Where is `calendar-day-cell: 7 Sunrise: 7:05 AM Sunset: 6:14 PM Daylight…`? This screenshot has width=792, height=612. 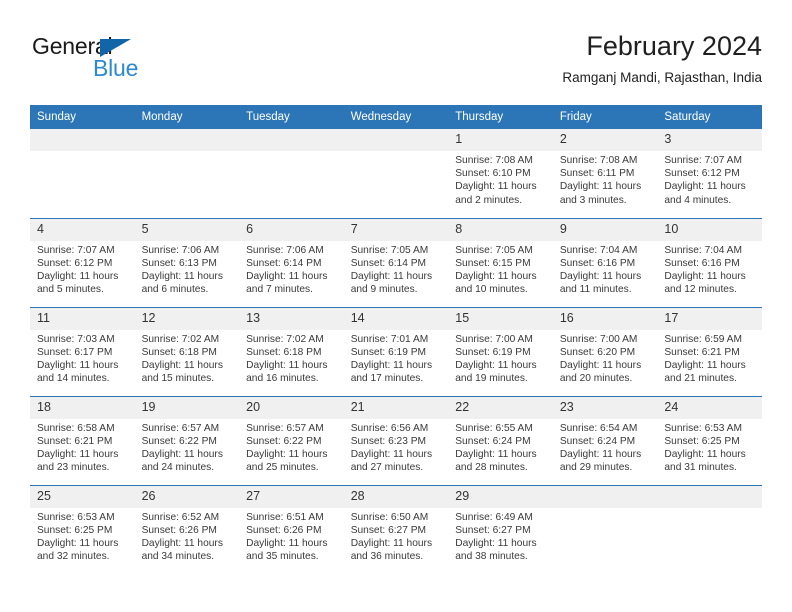 calendar-day-cell: 7 Sunrise: 7:05 AM Sunset: 6:14 PM Daylight… is located at coordinates (396, 262).